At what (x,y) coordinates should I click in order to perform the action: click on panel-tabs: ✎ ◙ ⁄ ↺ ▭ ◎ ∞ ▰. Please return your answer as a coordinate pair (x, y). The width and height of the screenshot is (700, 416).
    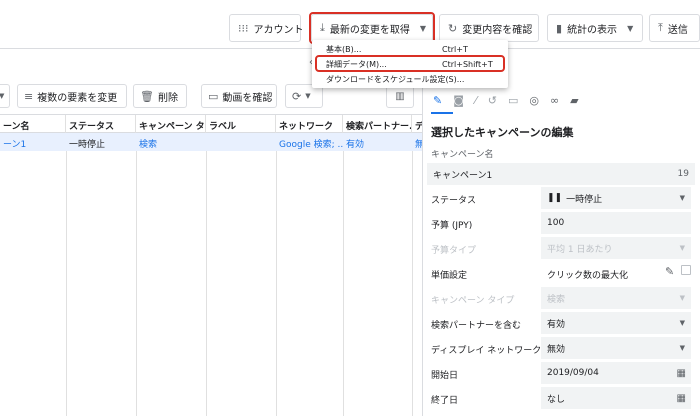
    Looking at the image, I should click on (561, 100).